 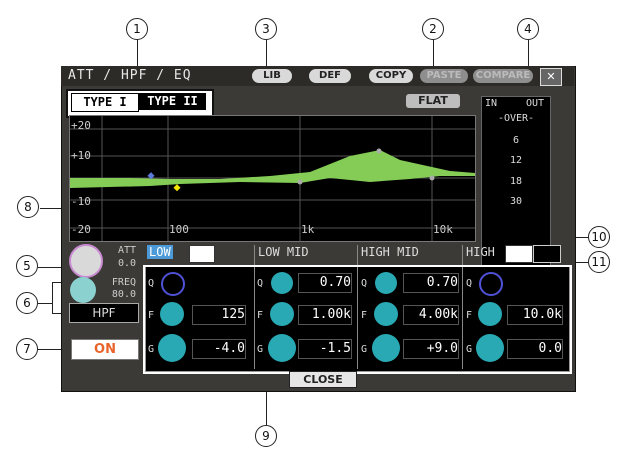 I want to click on callout-line-6b, so click(x=52, y=298).